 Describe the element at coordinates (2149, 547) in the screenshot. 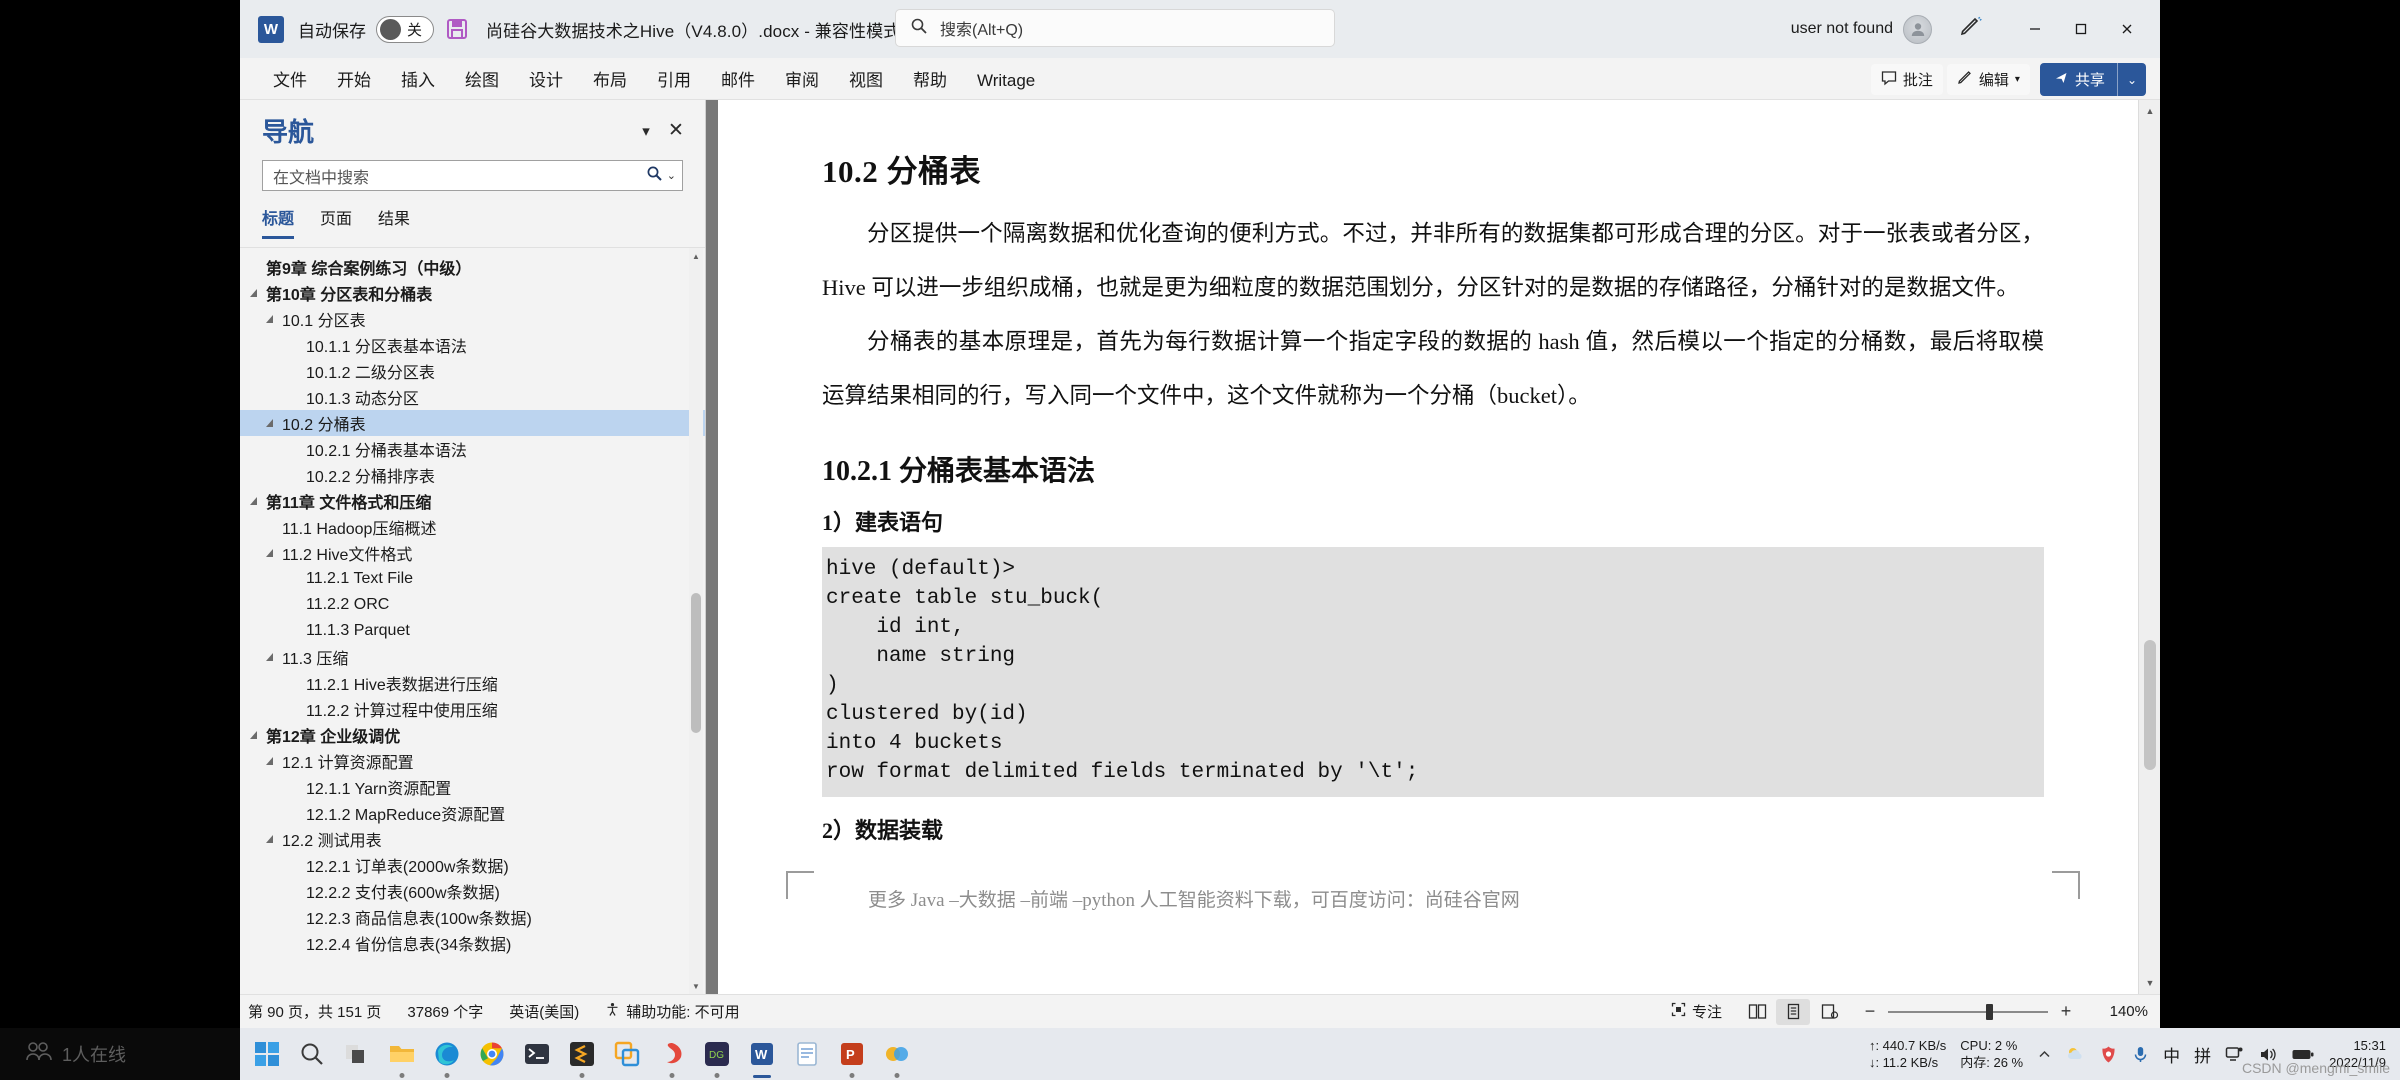

I see `document-scrollbar: ▲ ▼` at that location.